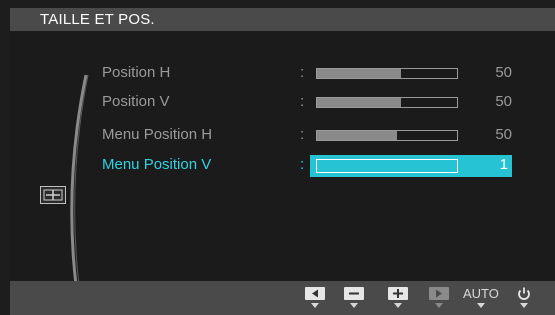  What do you see at coordinates (136, 101) in the screenshot?
I see `menu-item-label: Position V` at bounding box center [136, 101].